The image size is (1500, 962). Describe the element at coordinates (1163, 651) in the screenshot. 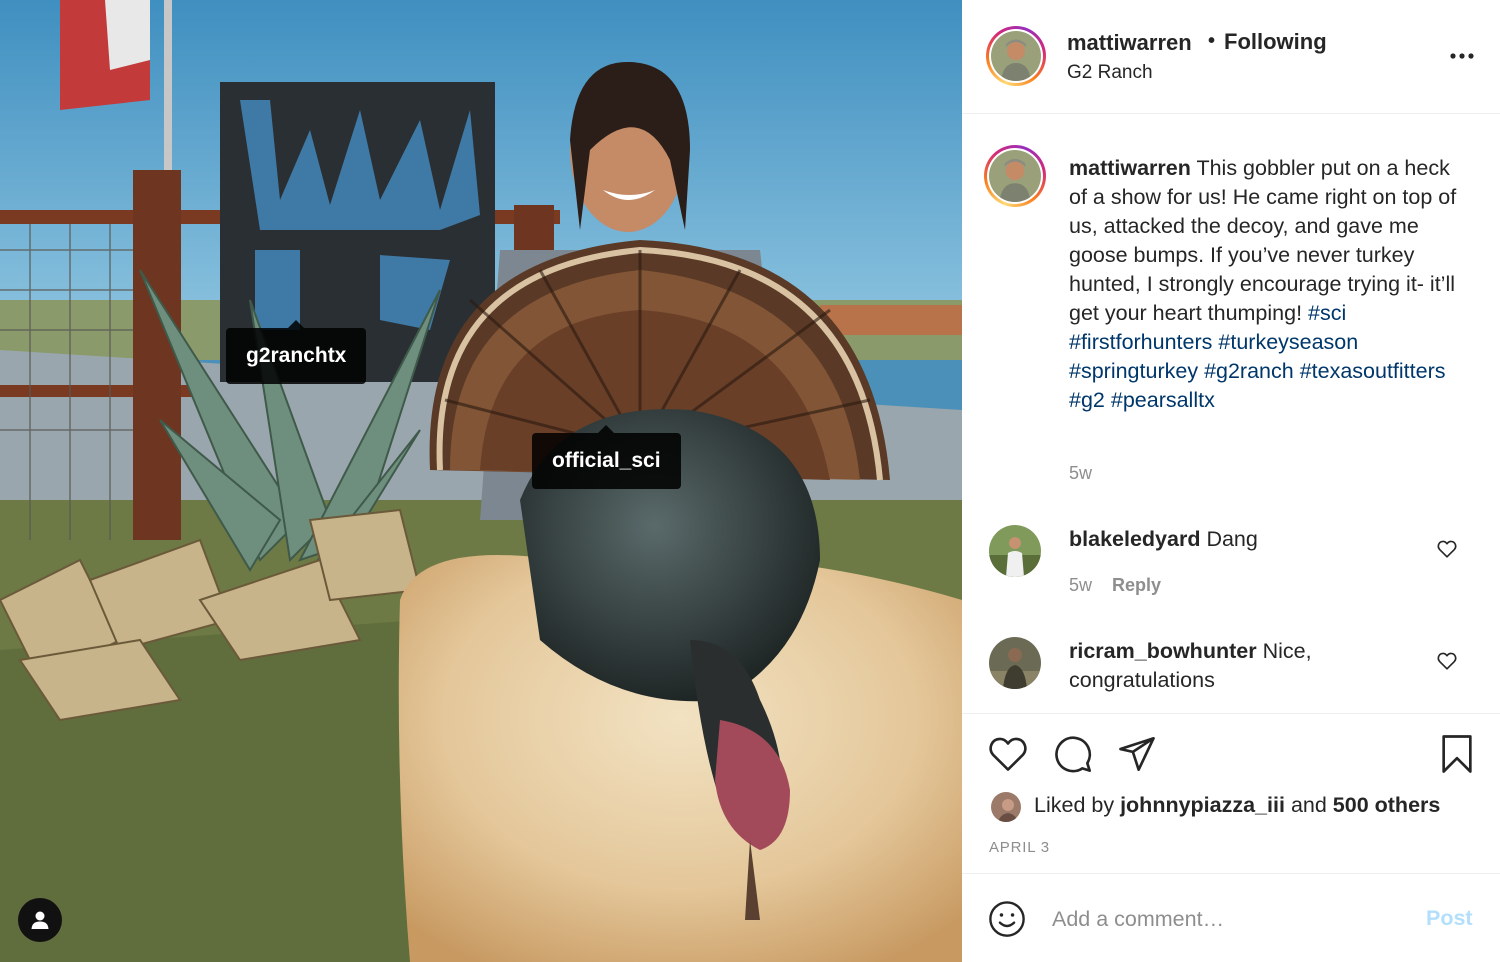

I see `comment-username: ricram_bowhunter` at that location.